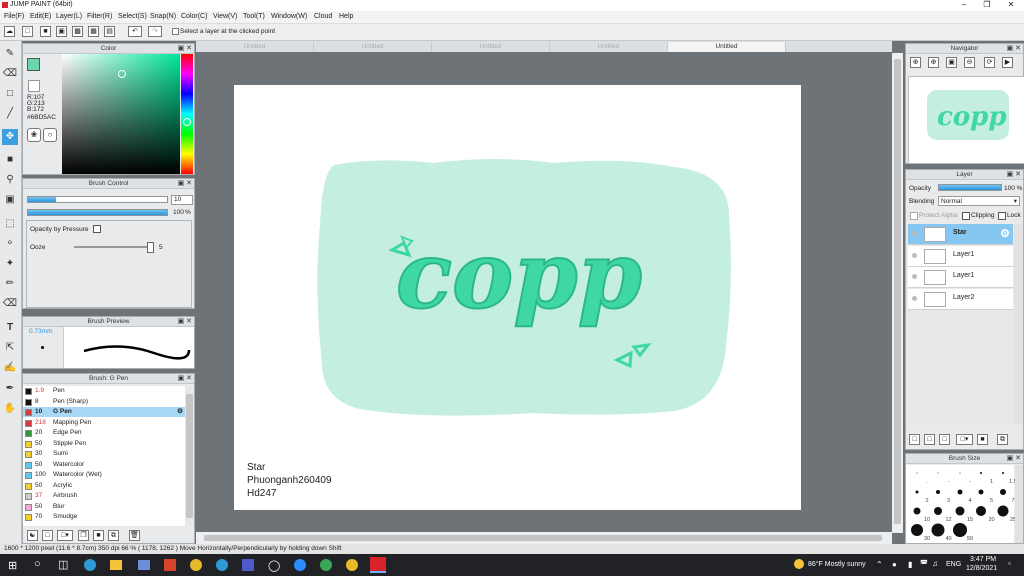  What do you see at coordinates (727, 47) in the screenshot?
I see `doc-tab-5: Untitled` at bounding box center [727, 47].